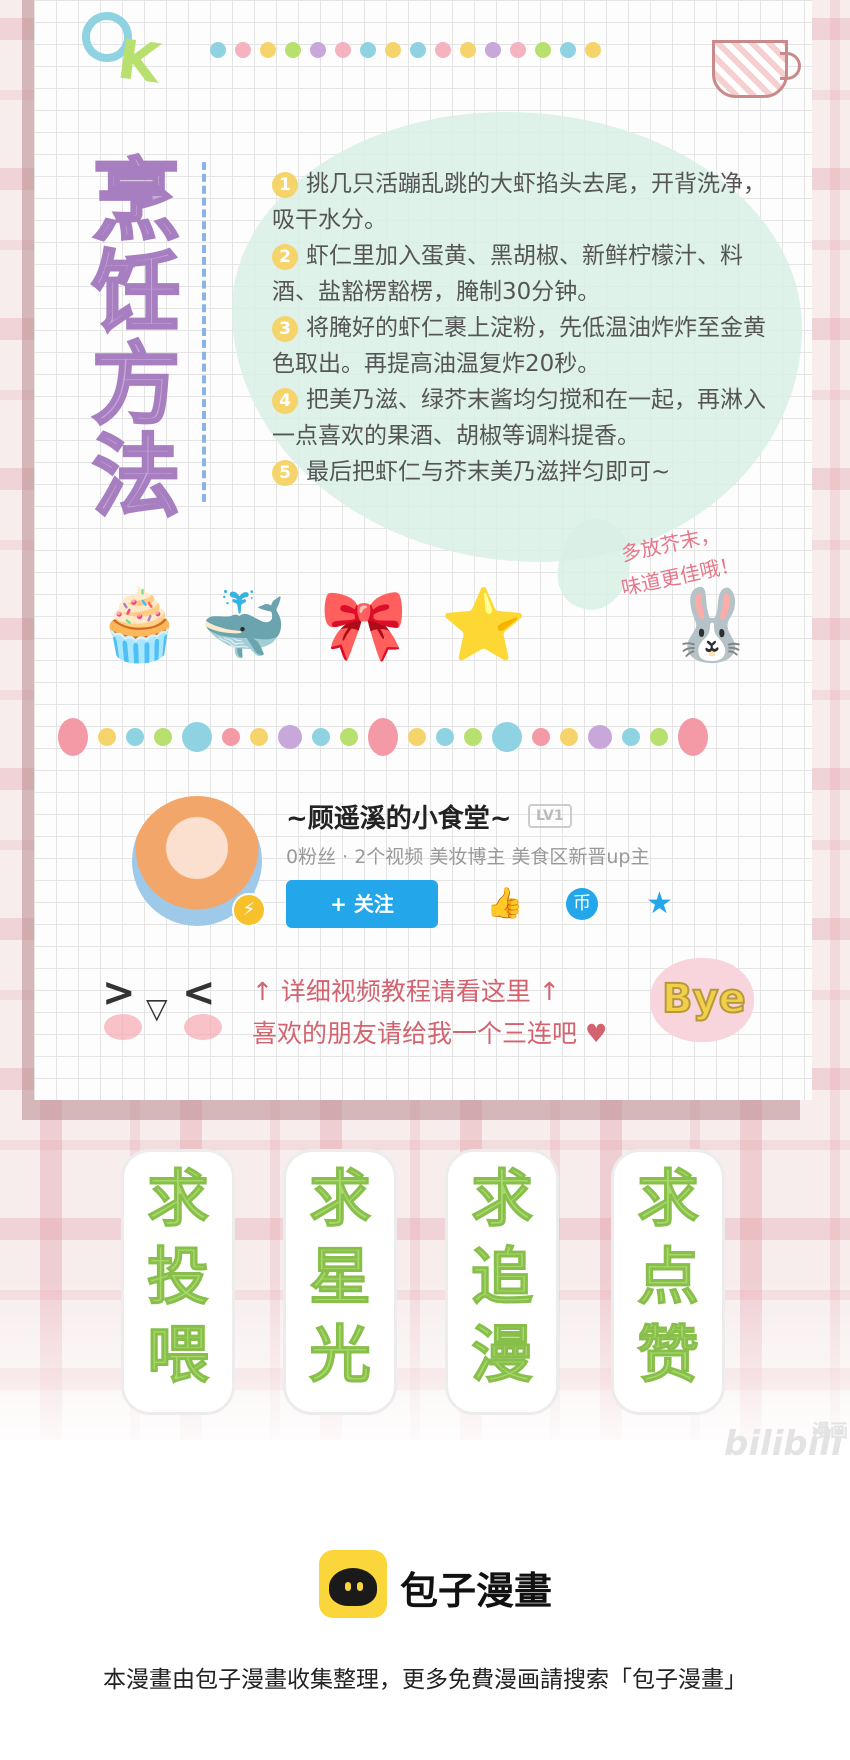  Describe the element at coordinates (507, 274) in the screenshot. I see `step-text: 虾仁里加入蛋黄、黑胡椒、新鲜柠檬汁、料酒、盐豁楞豁楞，腌制30分钟。` at that location.